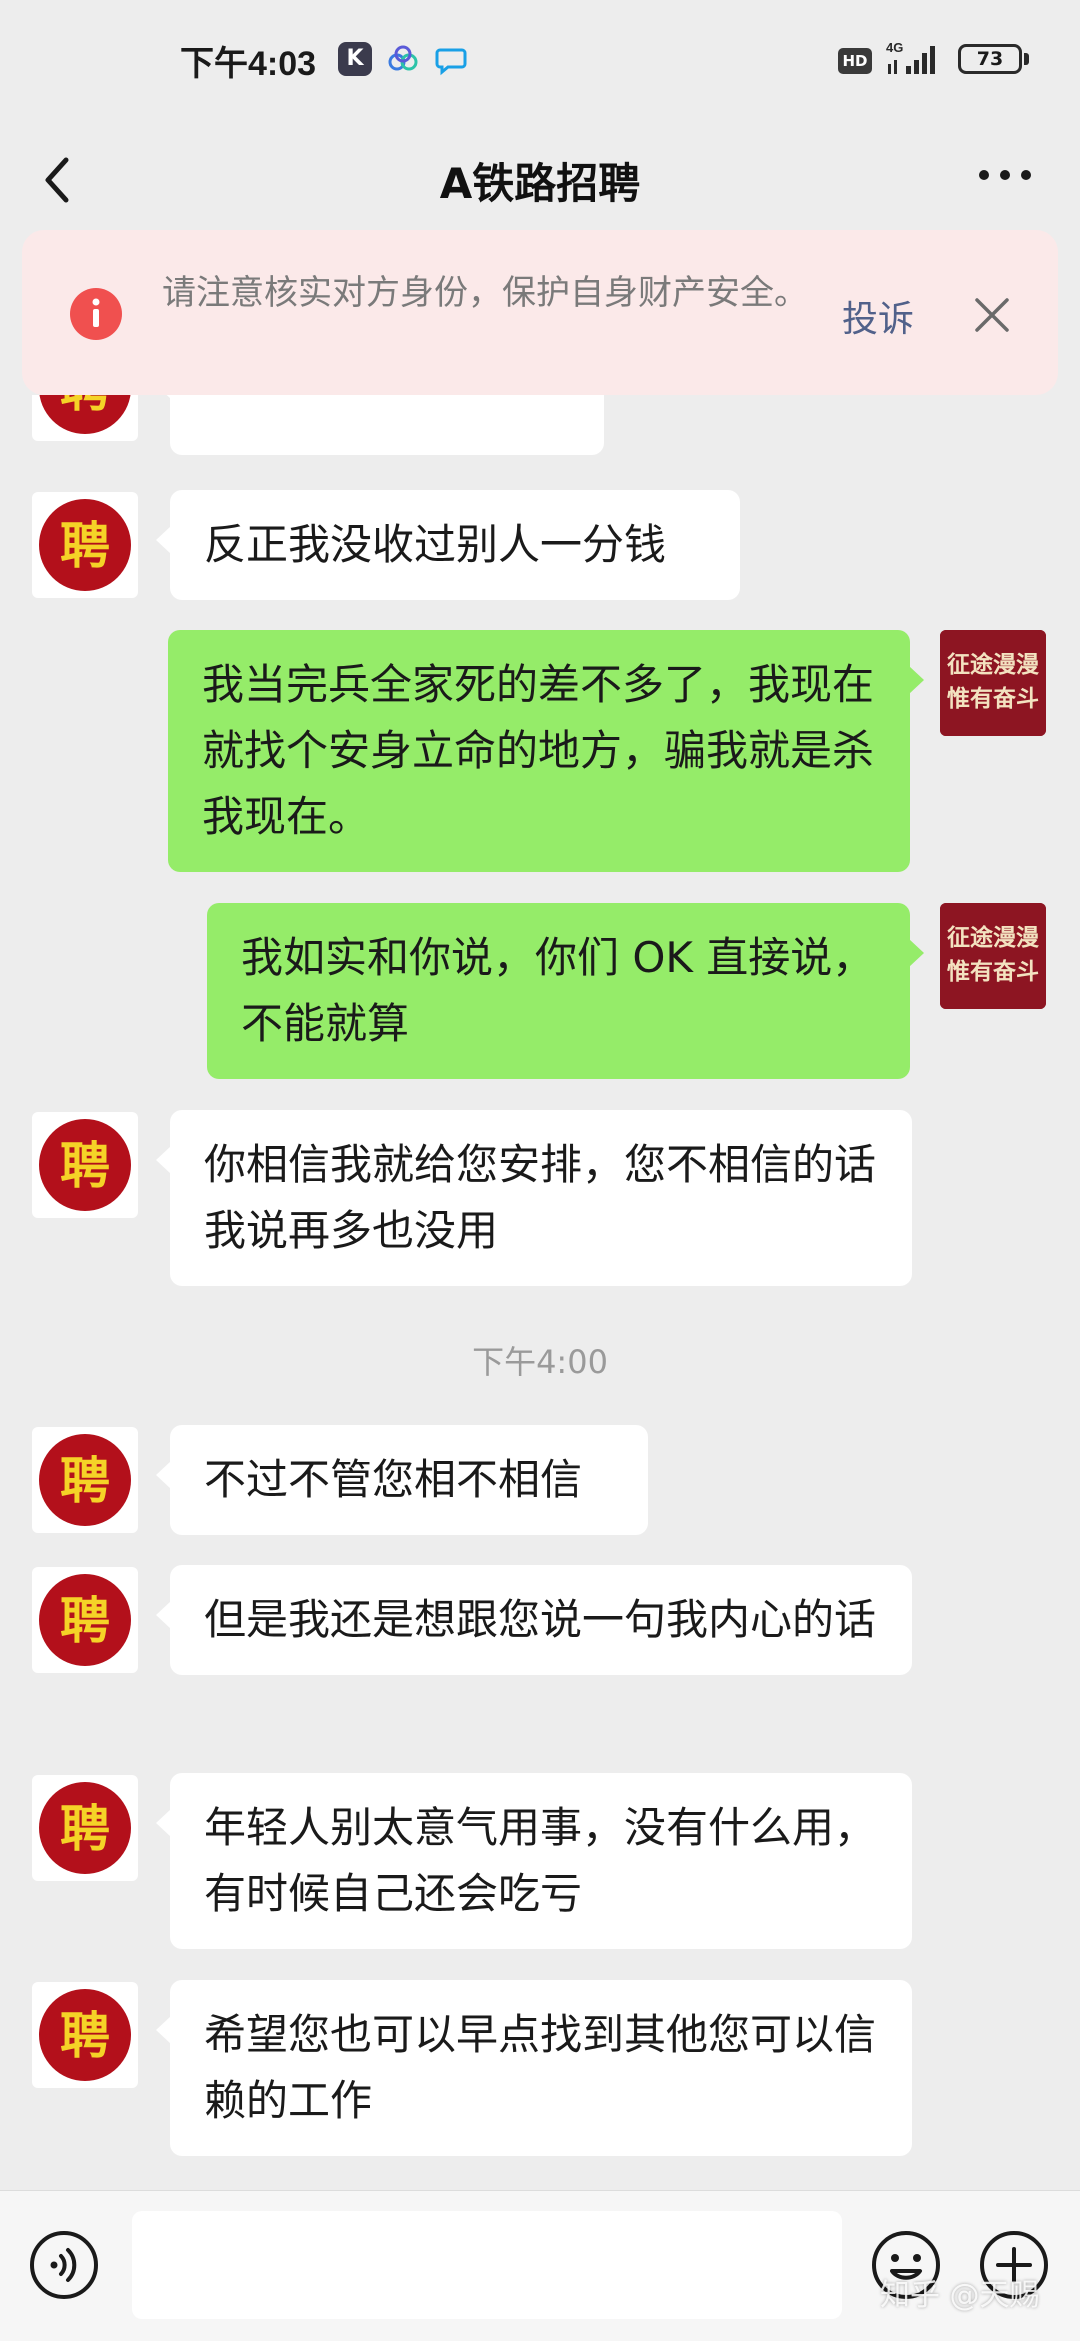  I want to click on navigation-bar: A铁路招聘, so click(540, 175).